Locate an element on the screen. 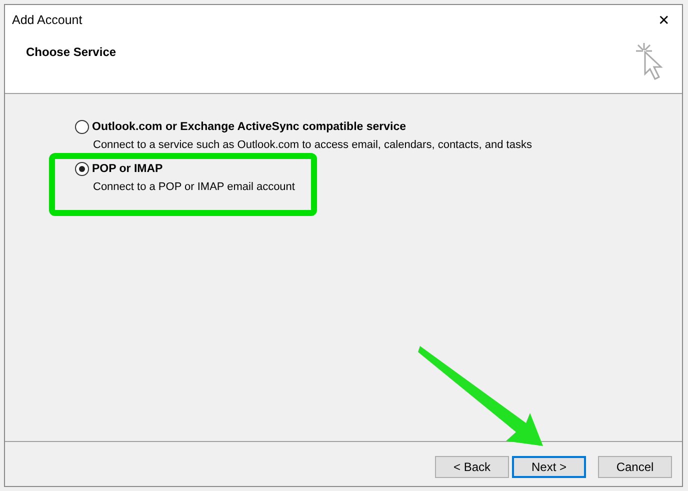 The image size is (688, 491). option-label: POP or IMAP is located at coordinates (127, 169).